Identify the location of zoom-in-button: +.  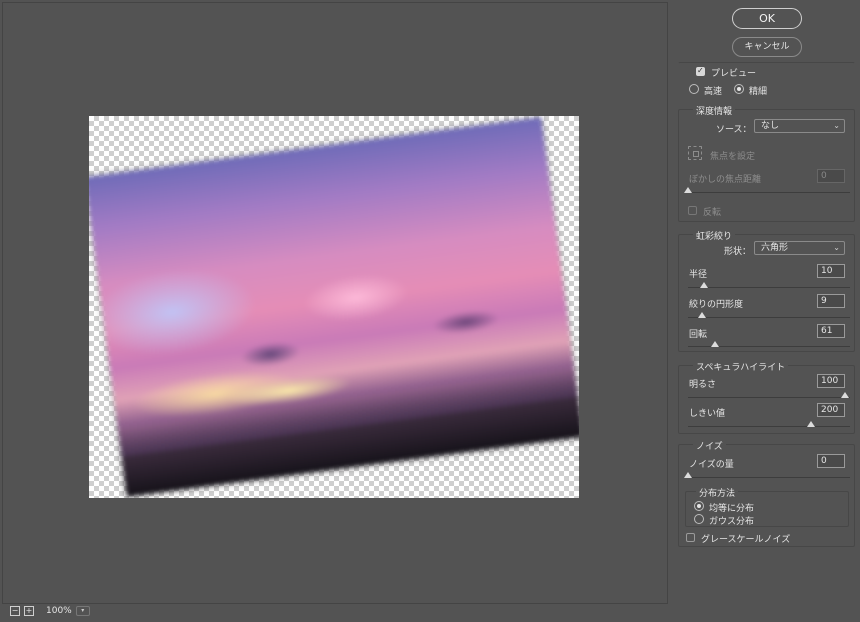
(29, 611).